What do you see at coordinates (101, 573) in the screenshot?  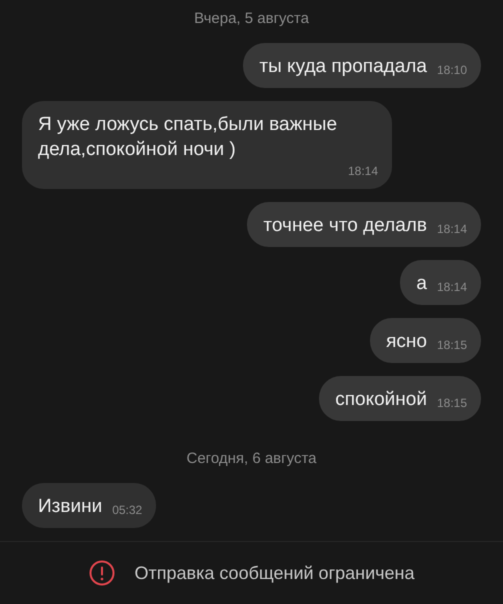 I see `warning-icon` at bounding box center [101, 573].